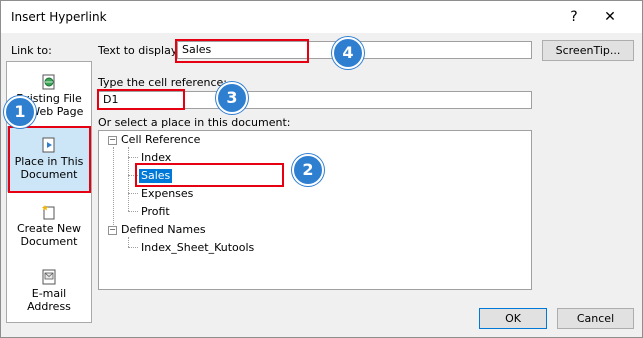  What do you see at coordinates (321, 17) in the screenshot?
I see `title-bar: Insert Hyperlink ? ✕` at bounding box center [321, 17].